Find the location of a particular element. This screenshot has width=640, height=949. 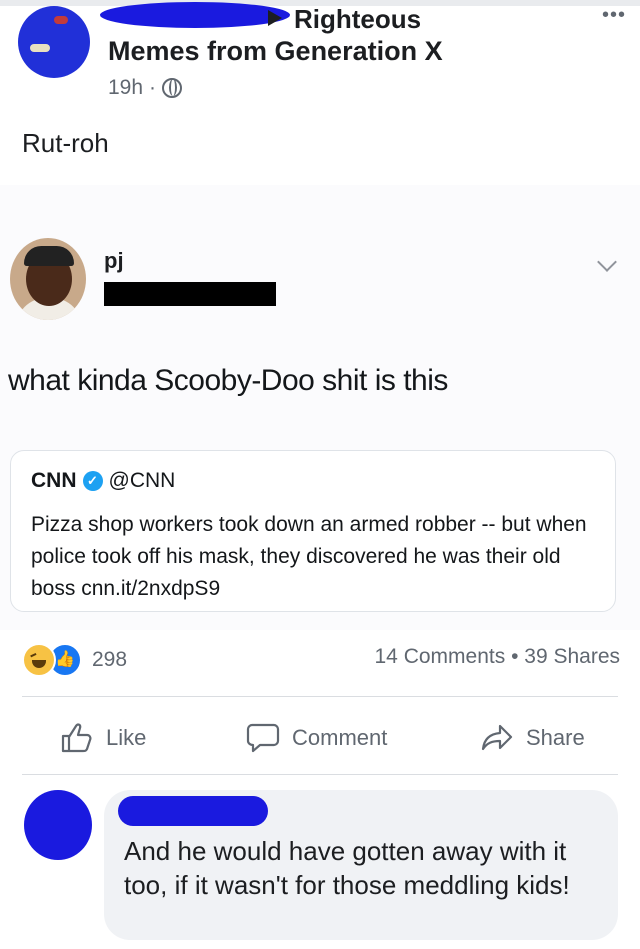

group-avatar is located at coordinates (54, 42).